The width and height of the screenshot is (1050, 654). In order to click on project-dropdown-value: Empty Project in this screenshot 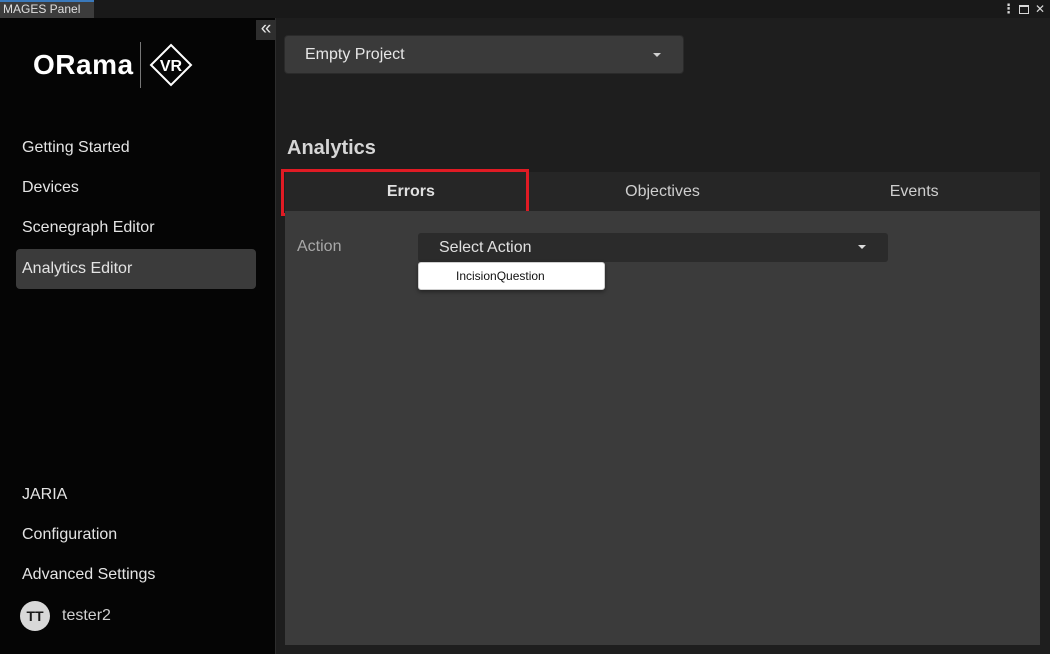, I will do `click(355, 54)`.